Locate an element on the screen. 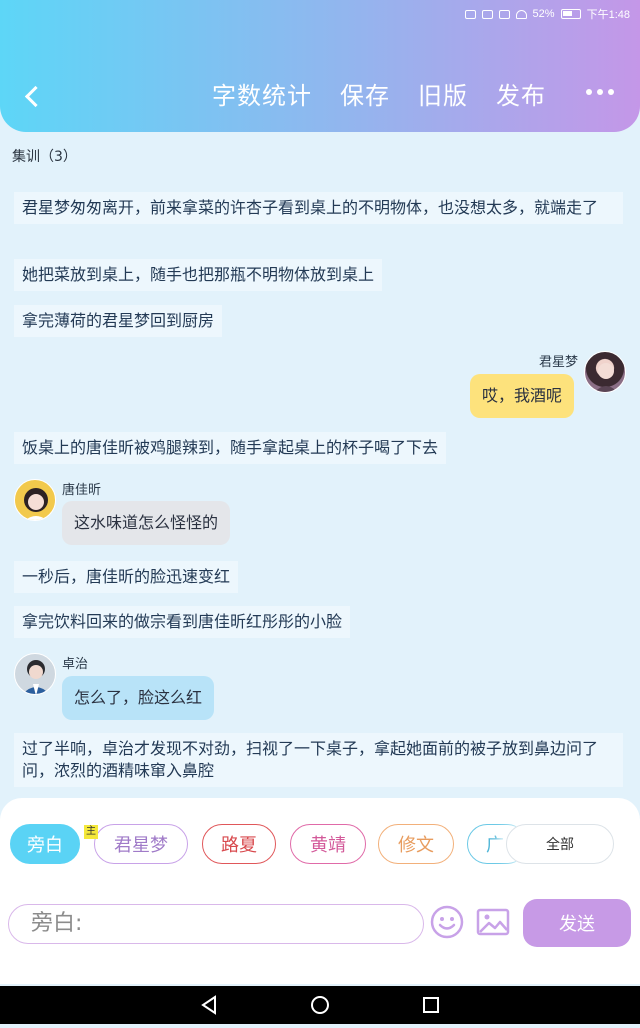 The width and height of the screenshot is (640, 1028). speaker-name: 君星梦 is located at coordinates (558, 362).